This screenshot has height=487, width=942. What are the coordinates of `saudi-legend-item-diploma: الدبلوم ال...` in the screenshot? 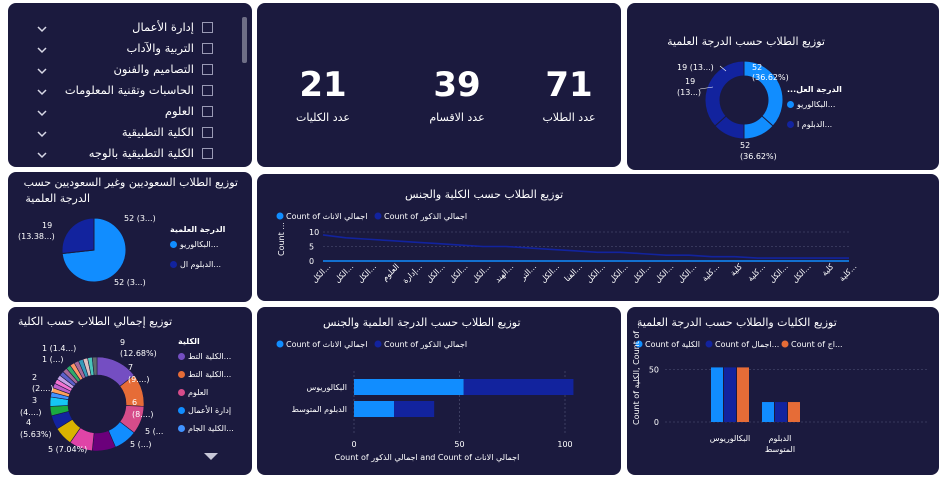 It's located at (195, 264).